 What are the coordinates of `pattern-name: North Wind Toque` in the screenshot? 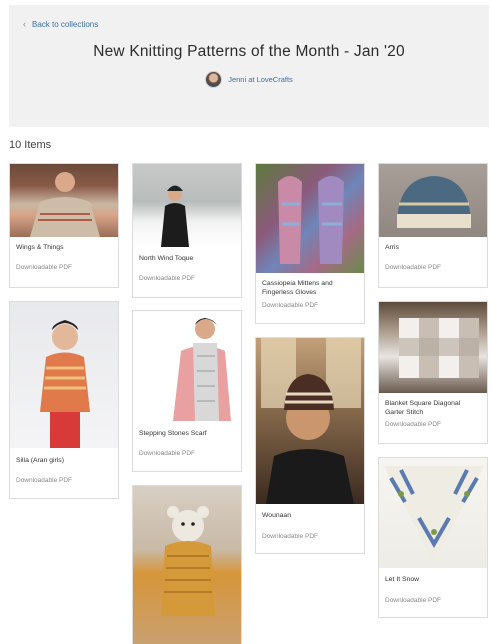 It's located at (166, 258).